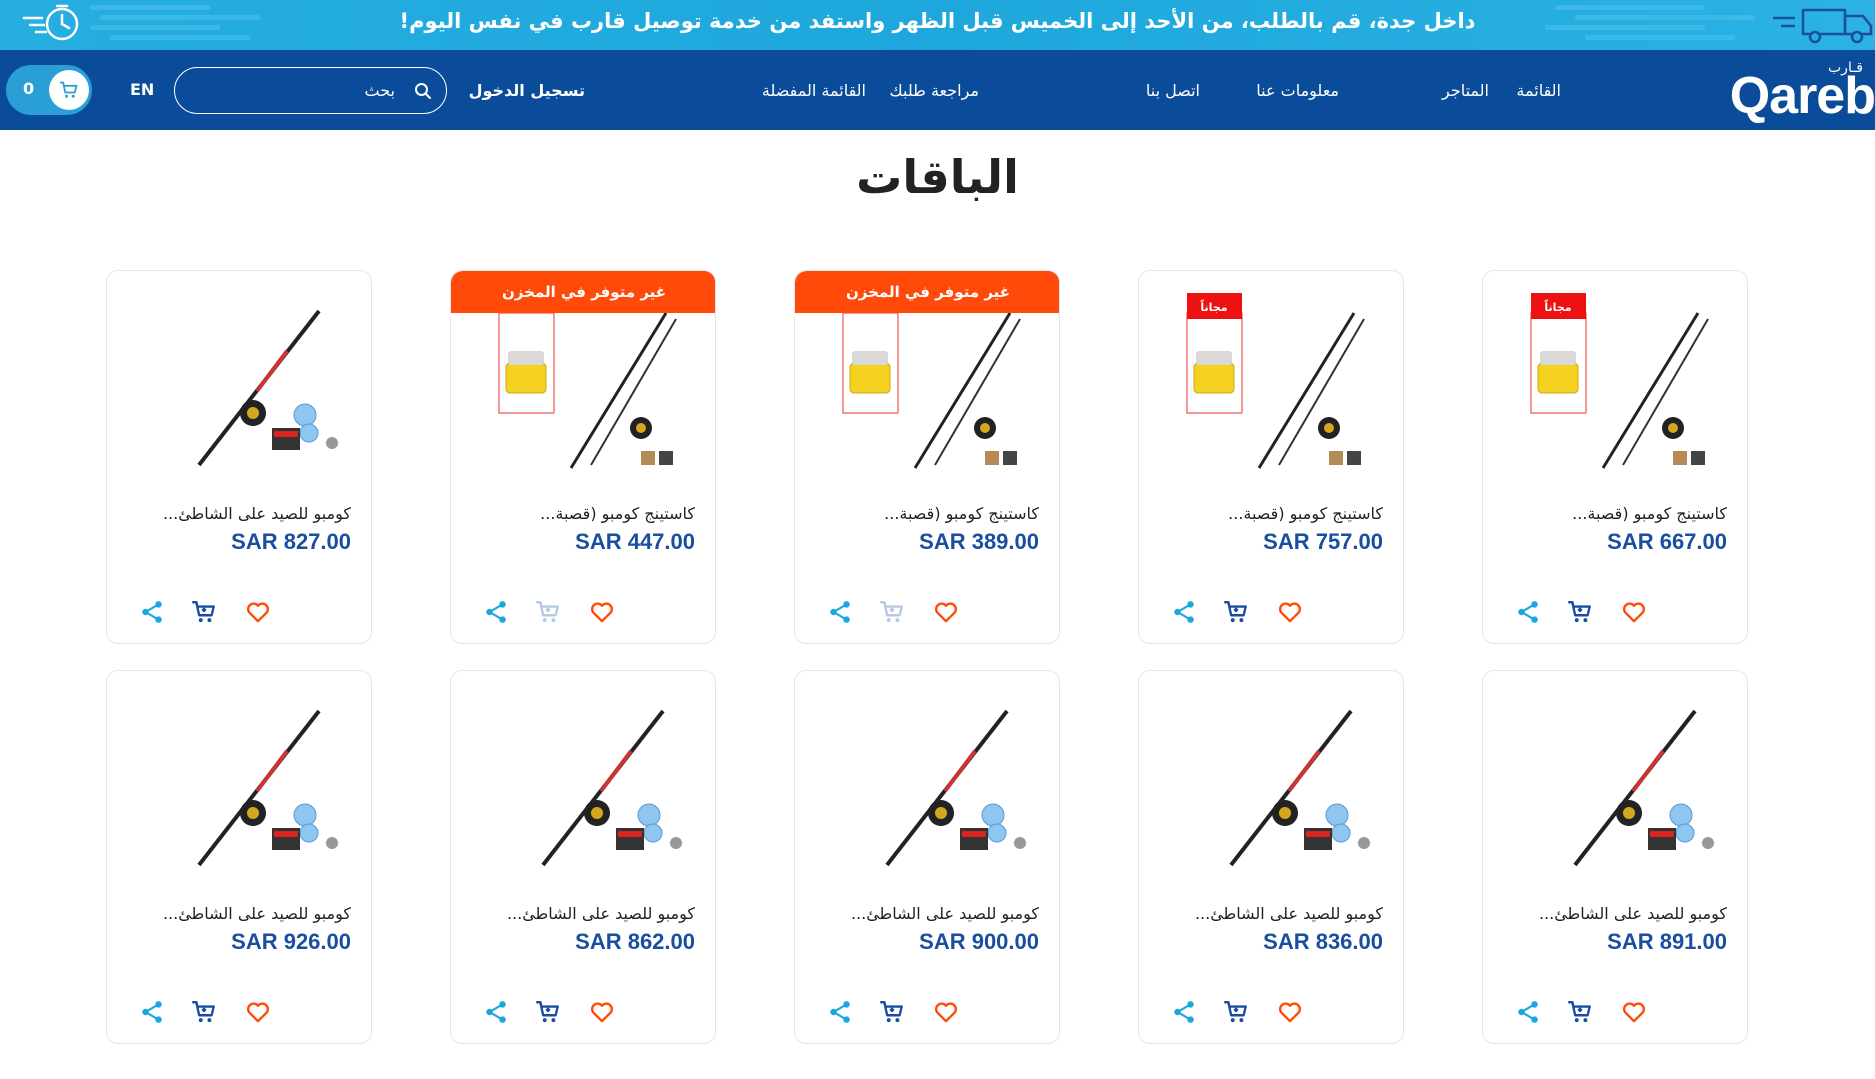 Image resolution: width=1875 pixels, height=1079 pixels. Describe the element at coordinates (291, 941) in the screenshot. I see `product-price: SAR 926.00` at that location.